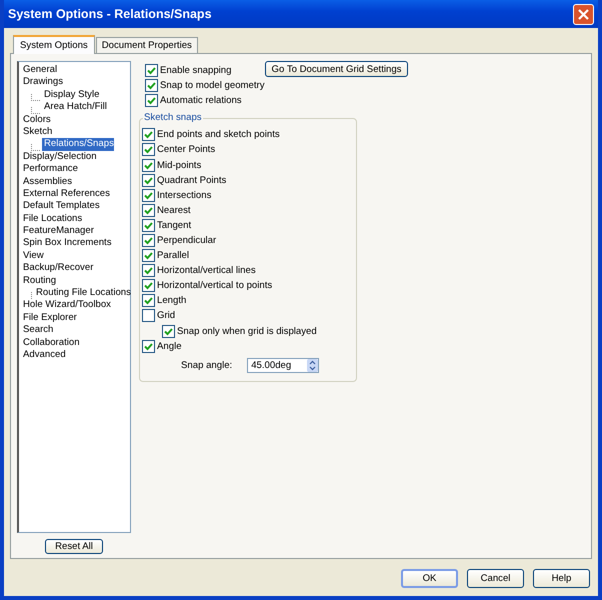  I want to click on checkbox-label: Perpendicular, so click(186, 240).